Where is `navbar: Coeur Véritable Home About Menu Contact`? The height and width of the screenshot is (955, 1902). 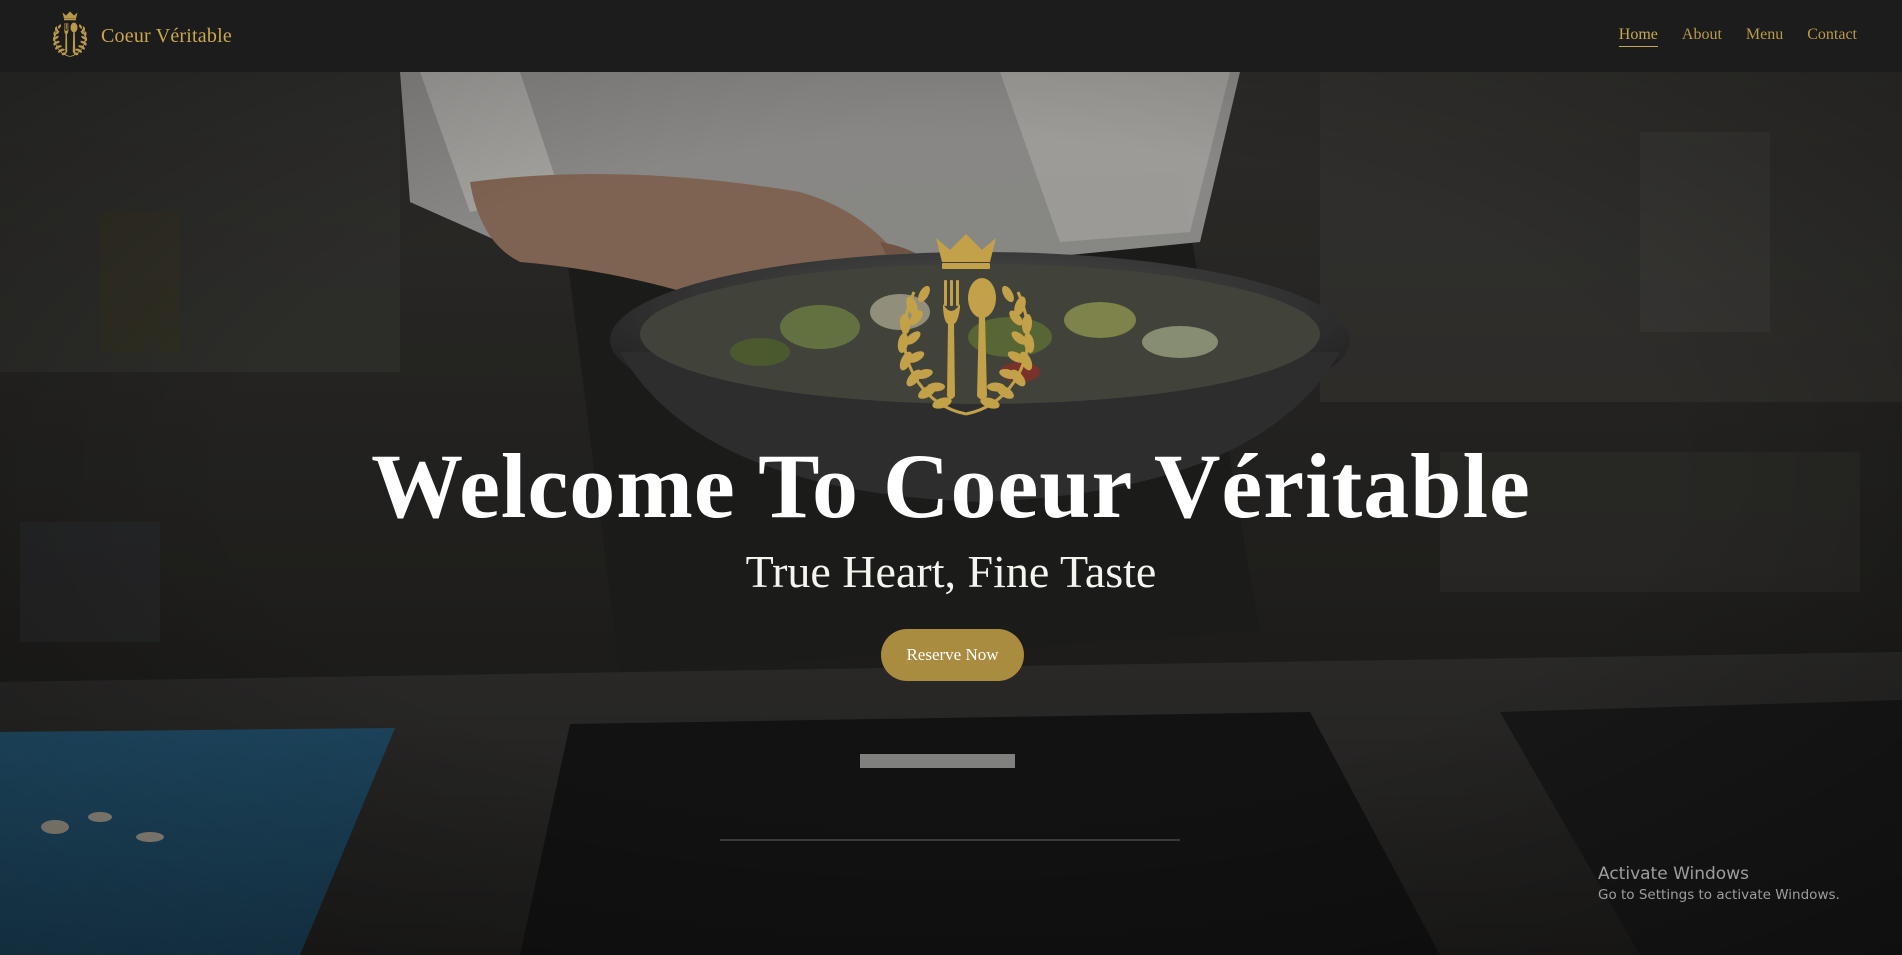 navbar: Coeur Véritable Home About Menu Contact is located at coordinates (951, 36).